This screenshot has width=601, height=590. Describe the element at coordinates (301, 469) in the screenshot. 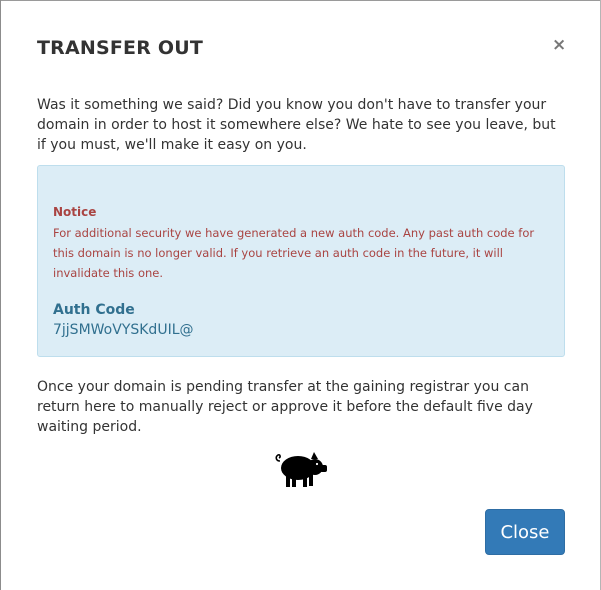

I see `pig-icon` at that location.